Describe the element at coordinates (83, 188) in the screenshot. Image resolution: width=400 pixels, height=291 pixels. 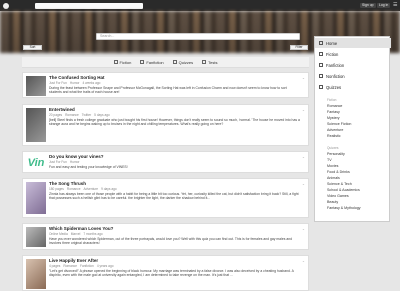
I see `card-meta: 180 pages Romance Adventure 9 days ago` at that location.